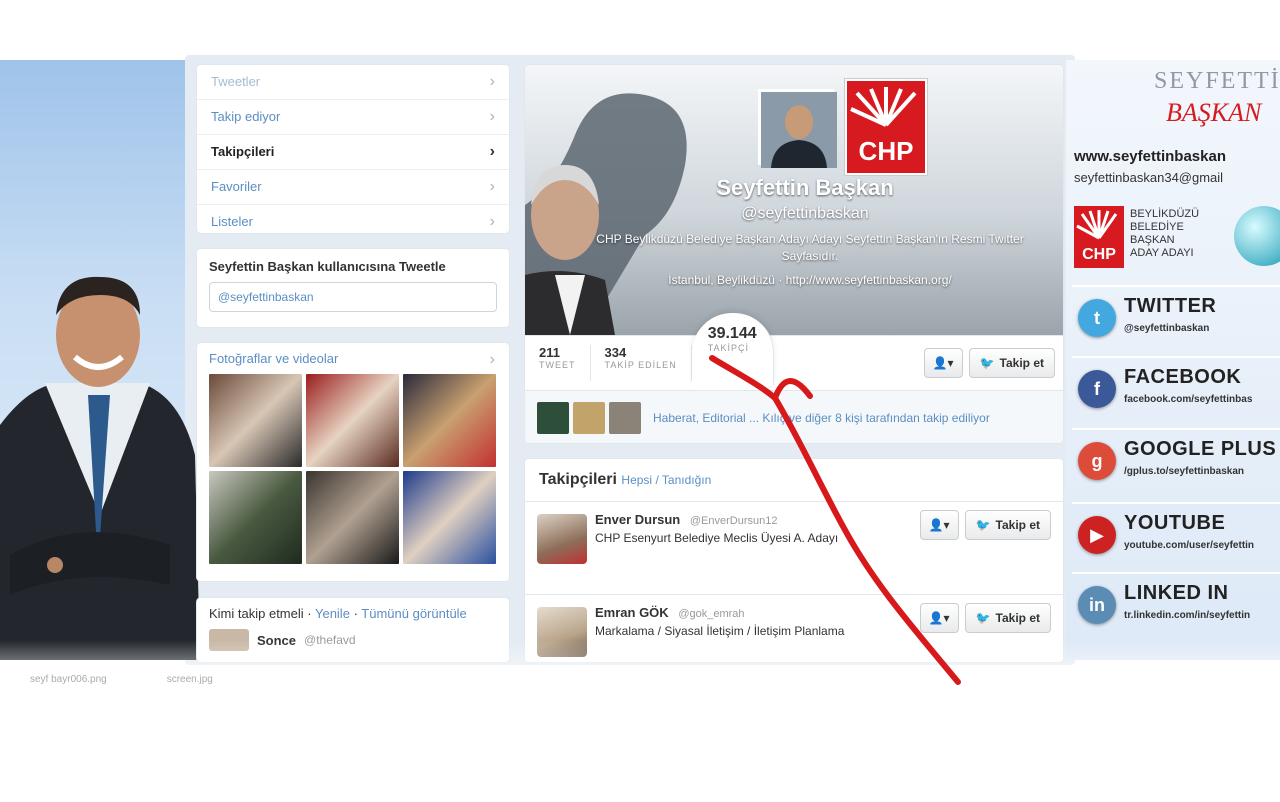 This screenshot has width=1280, height=802. Describe the element at coordinates (1183, 377) in the screenshot. I see `social-title: FACEBOOK` at that location.